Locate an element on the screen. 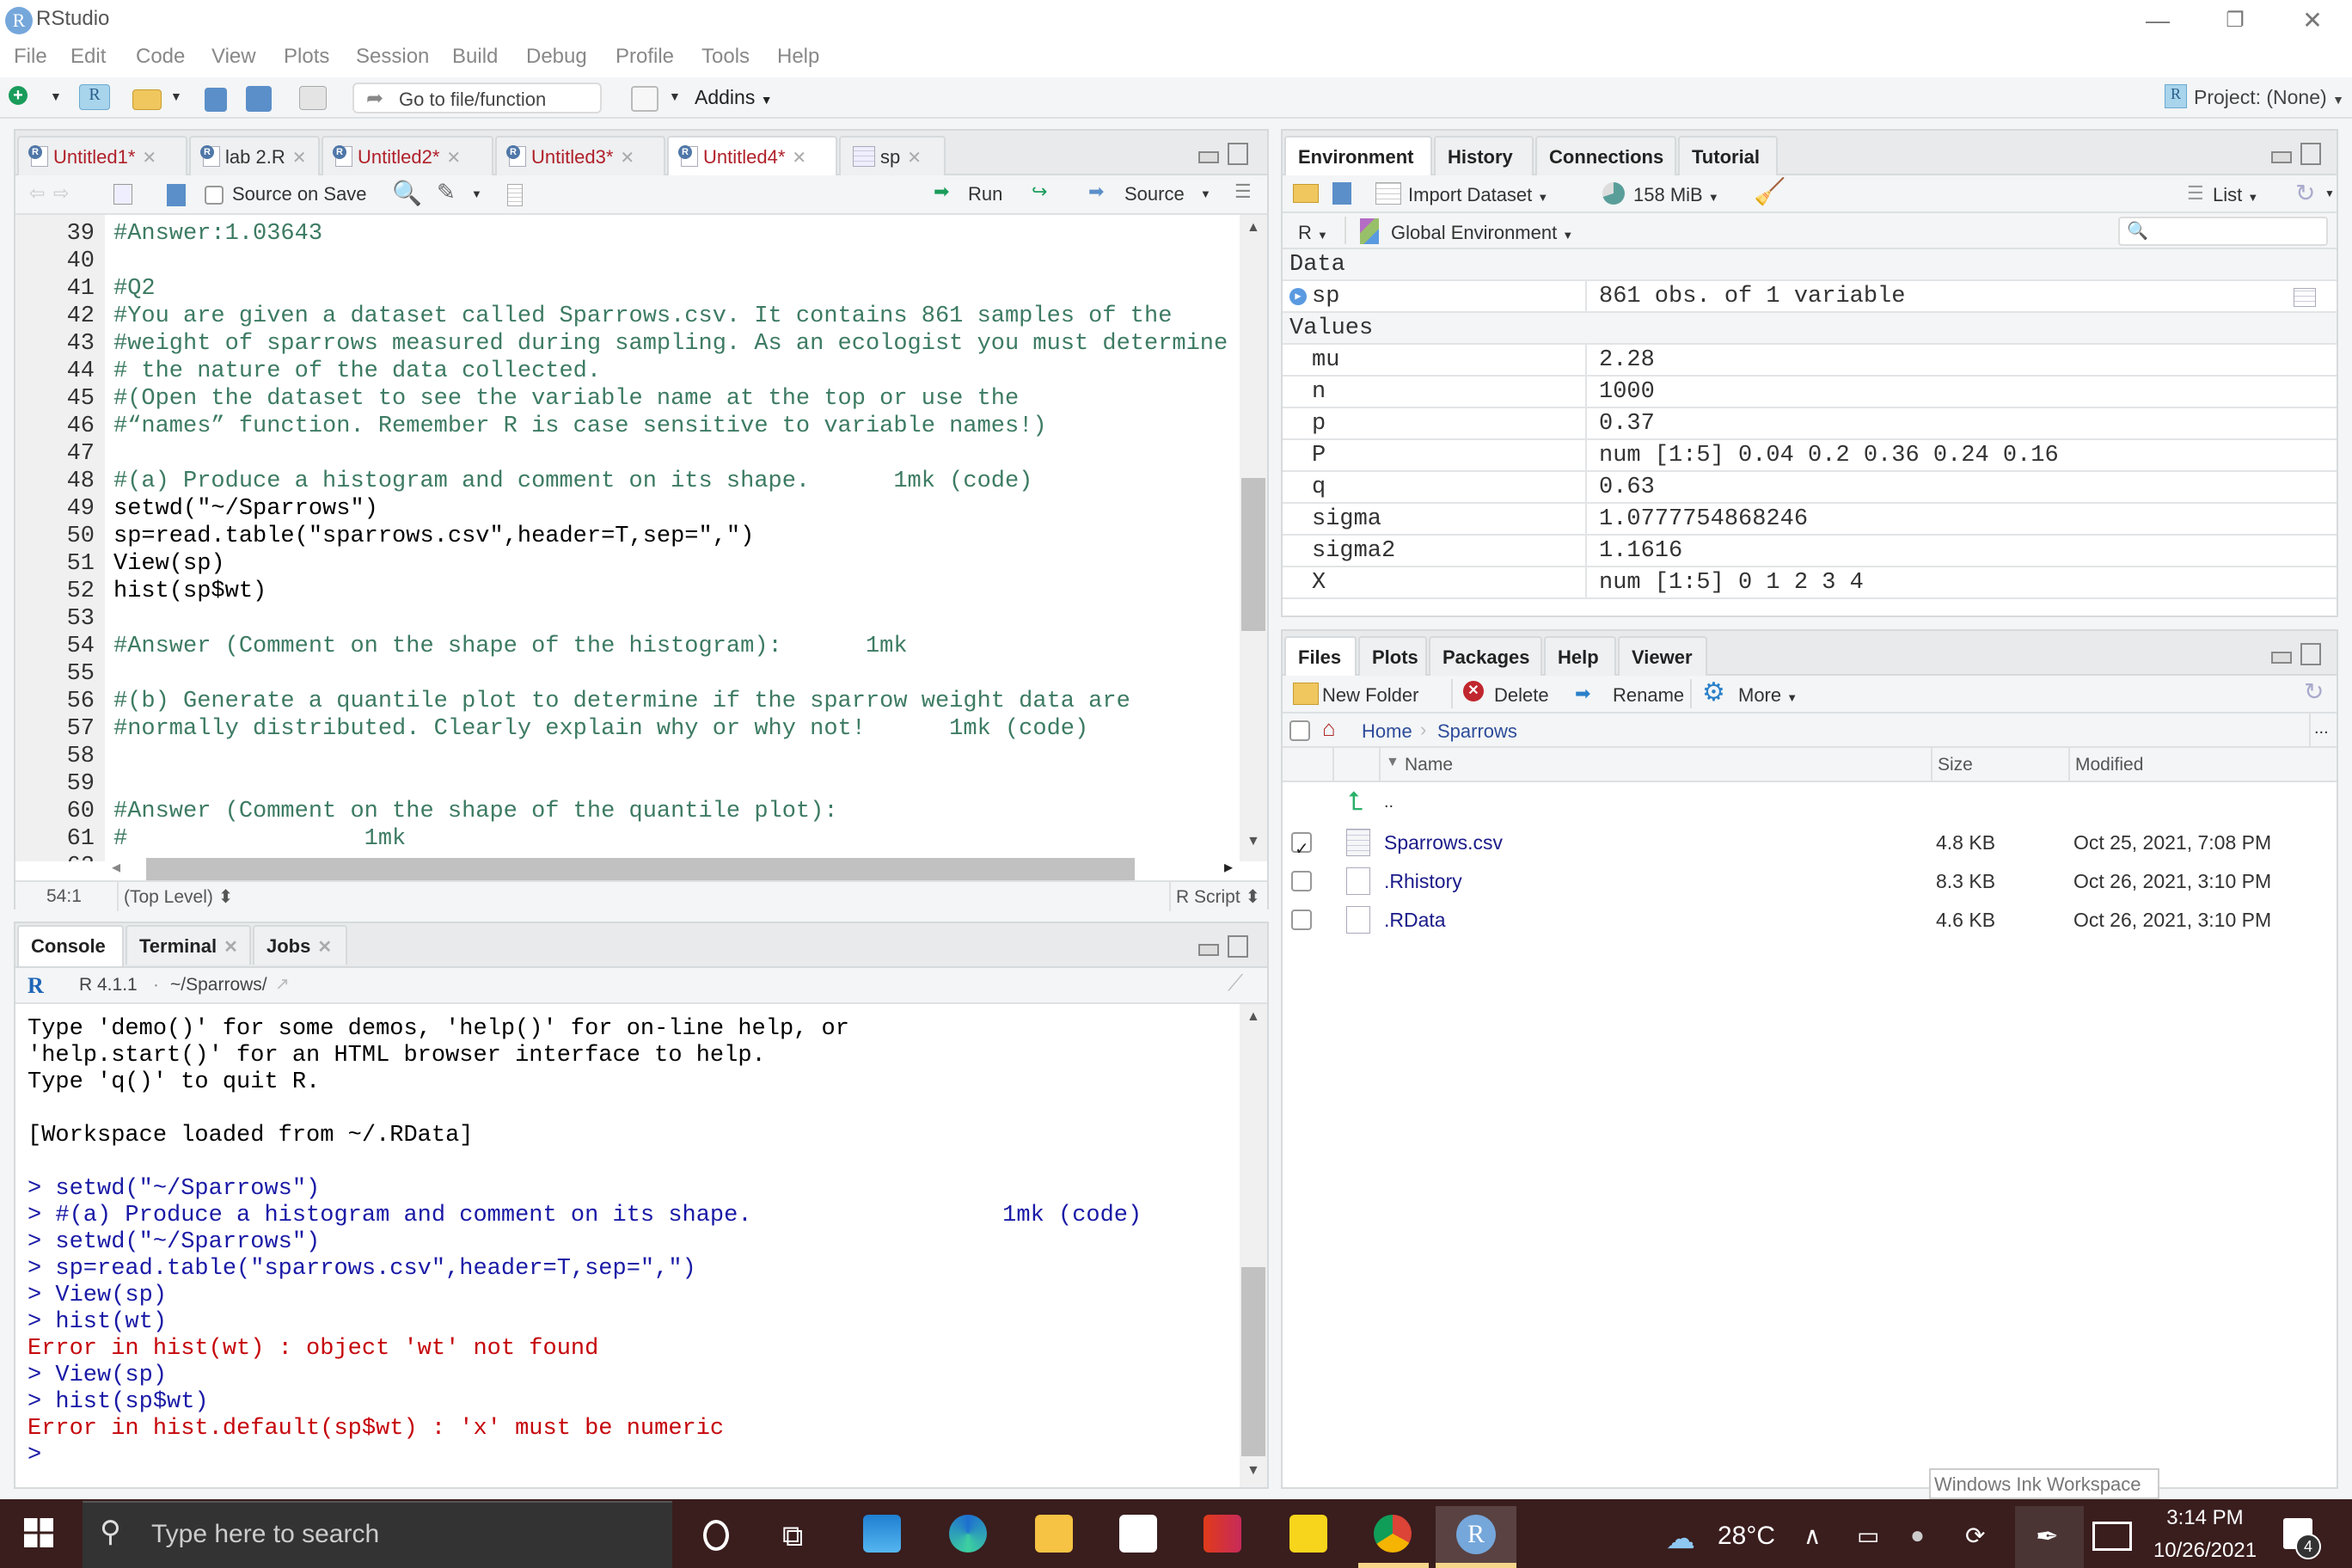 This screenshot has height=1568, width=2352. scroll-up-icon: ▲ is located at coordinates (1253, 1017).